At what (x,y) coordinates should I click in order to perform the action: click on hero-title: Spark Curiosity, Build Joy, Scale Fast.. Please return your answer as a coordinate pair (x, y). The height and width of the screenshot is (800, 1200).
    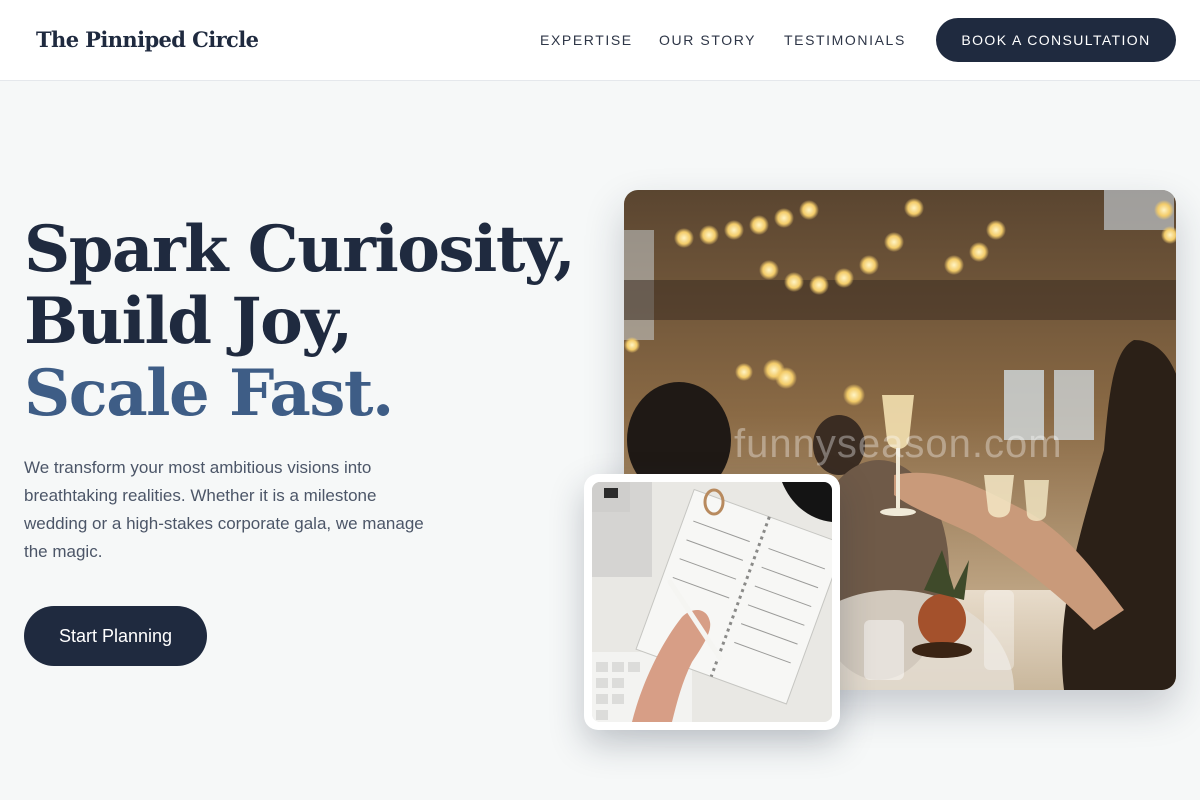
    Looking at the image, I should click on (300, 321).